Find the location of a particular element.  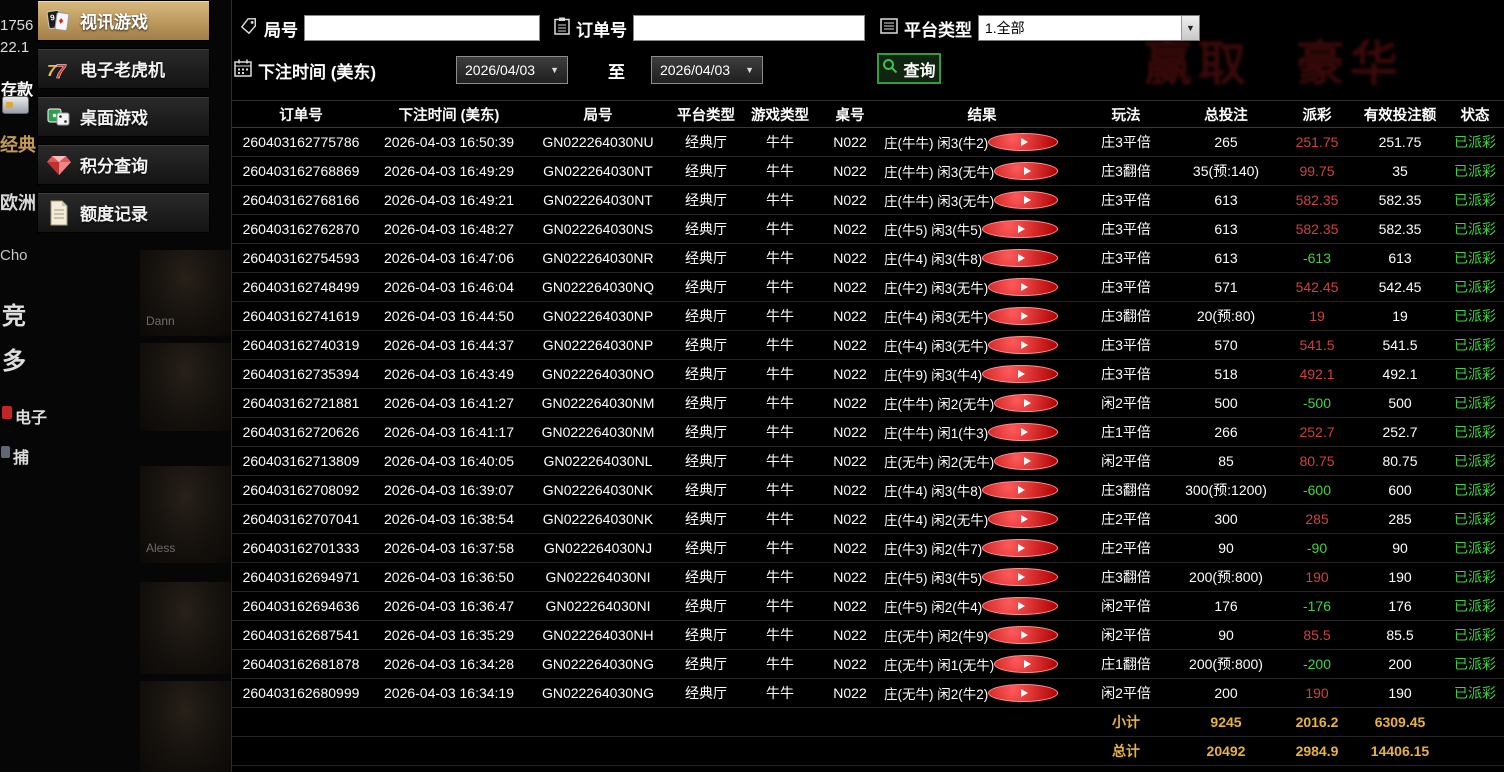

sidebar-item-label: 额度记录 is located at coordinates (114, 214).